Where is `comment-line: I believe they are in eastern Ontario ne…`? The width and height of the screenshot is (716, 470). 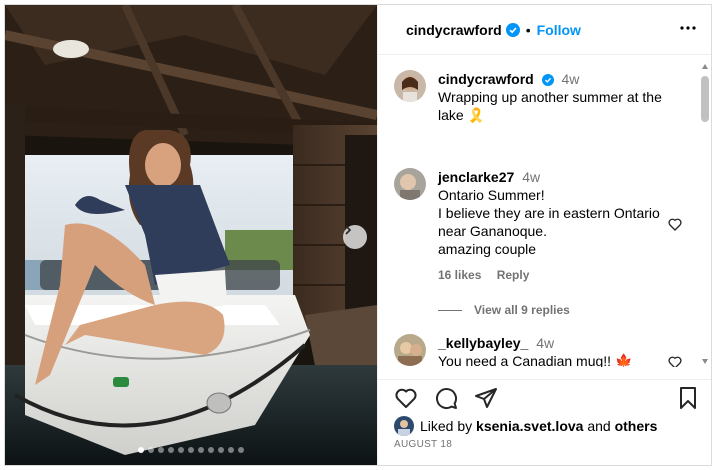 comment-line: I believe they are in eastern Ontario ne… is located at coordinates (549, 222).